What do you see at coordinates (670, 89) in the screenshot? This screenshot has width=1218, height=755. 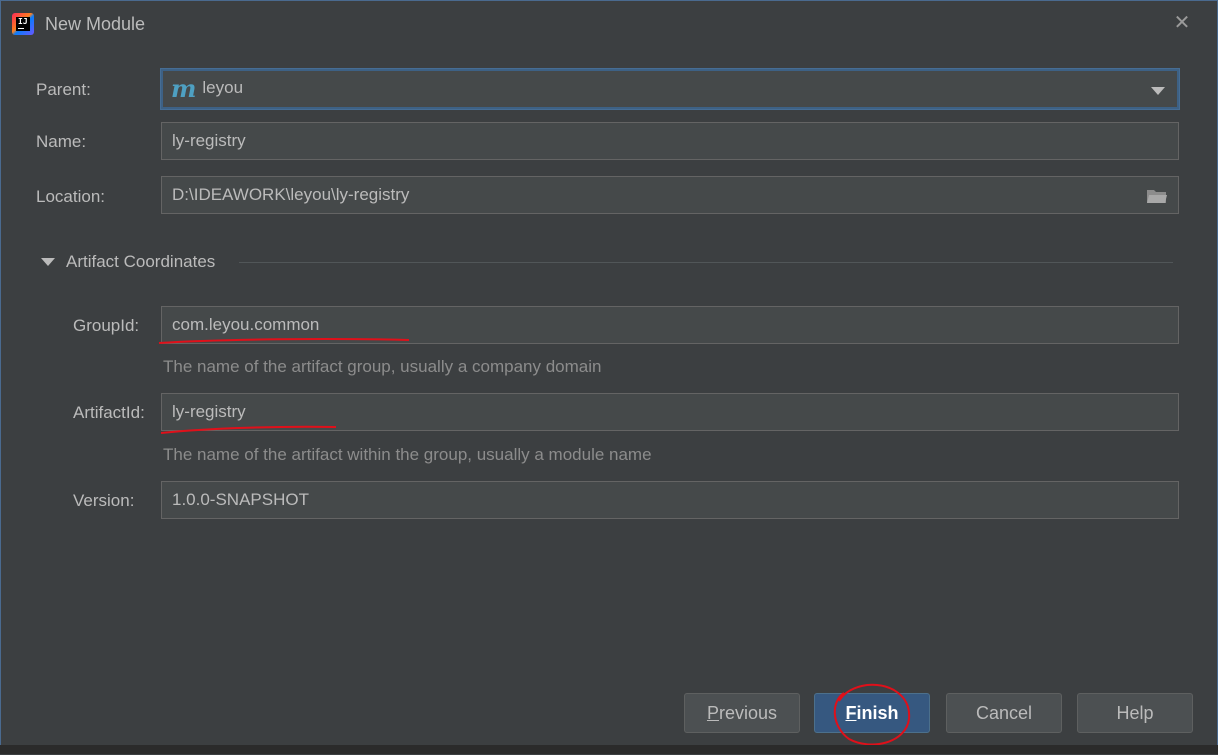 I see `parent-dropdown: m leyou` at bounding box center [670, 89].